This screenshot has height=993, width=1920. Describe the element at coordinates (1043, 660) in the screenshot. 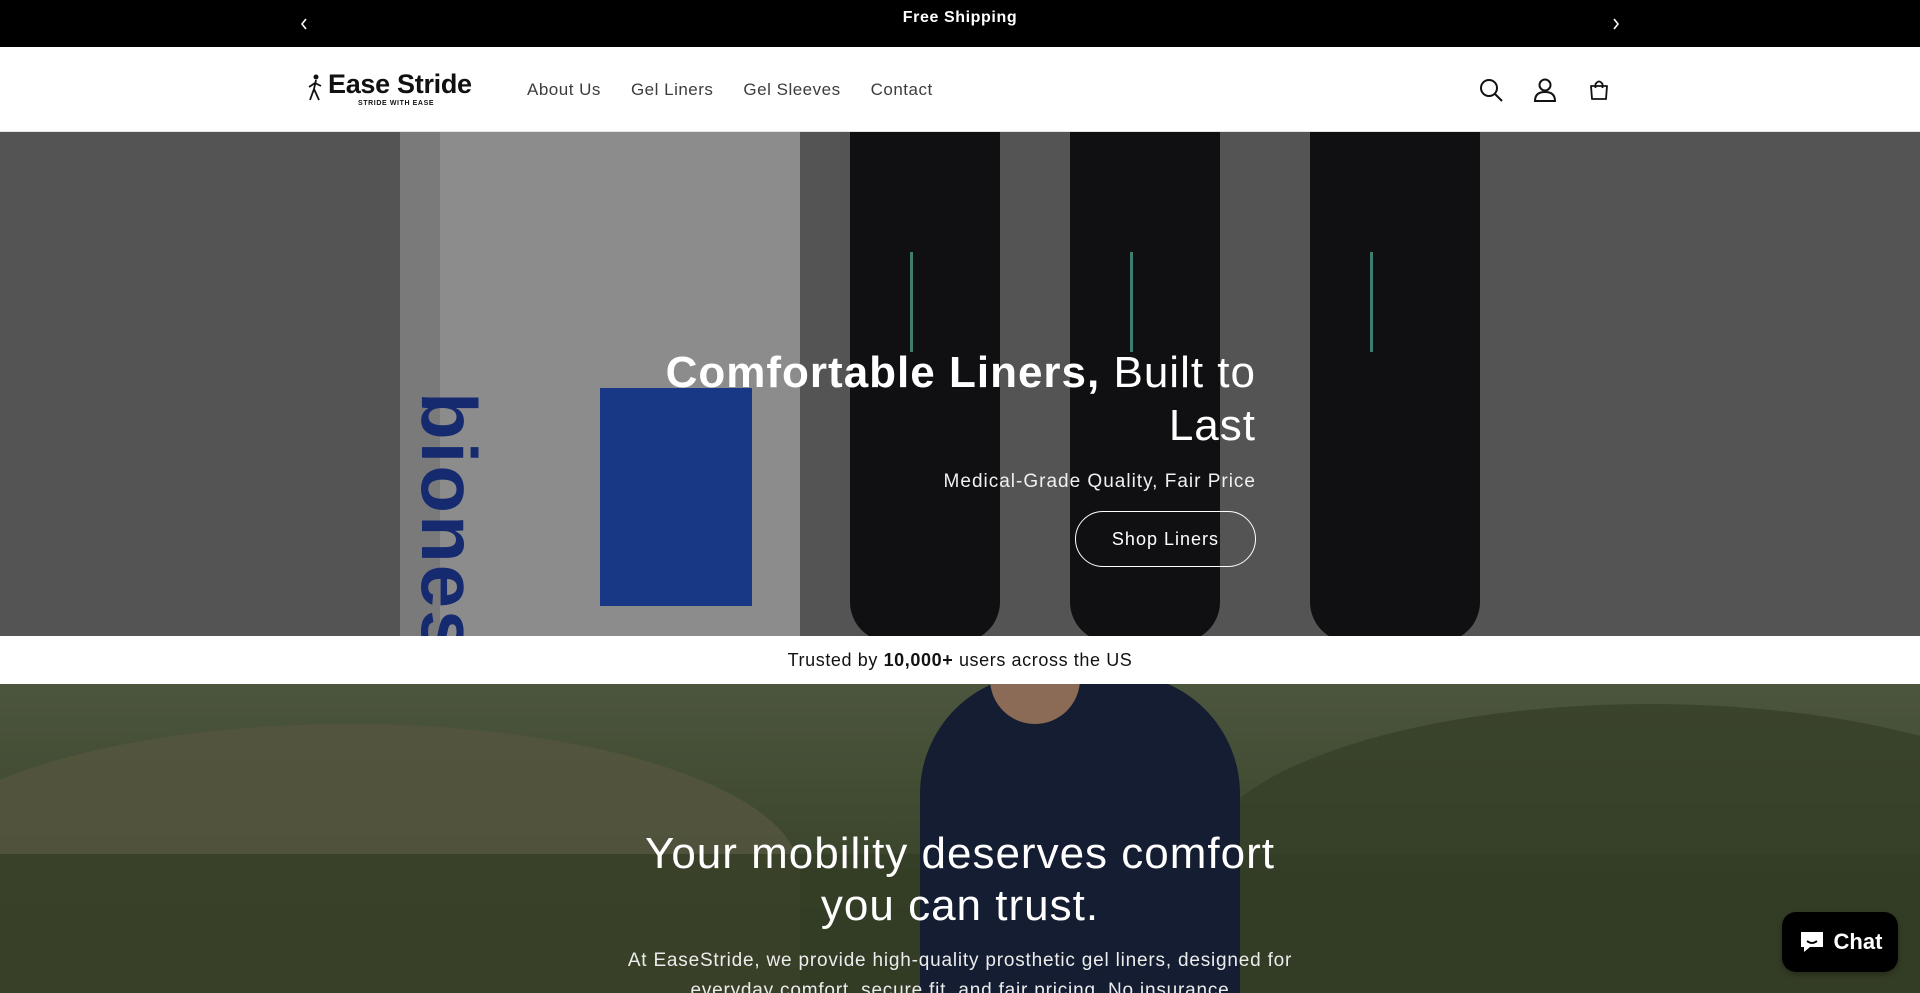

I see `trust-suffix: users across the US` at that location.